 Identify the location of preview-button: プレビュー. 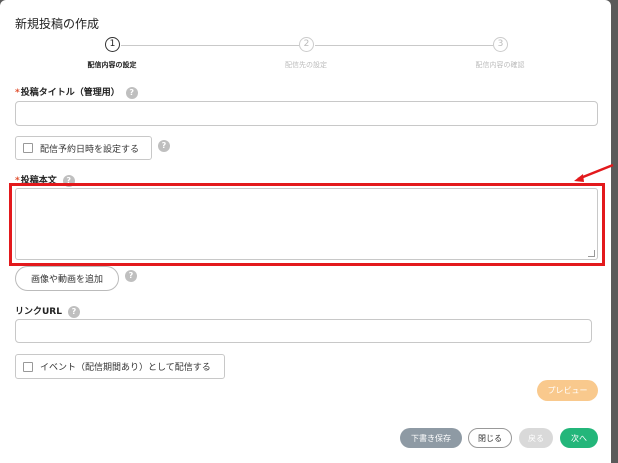
(567, 390).